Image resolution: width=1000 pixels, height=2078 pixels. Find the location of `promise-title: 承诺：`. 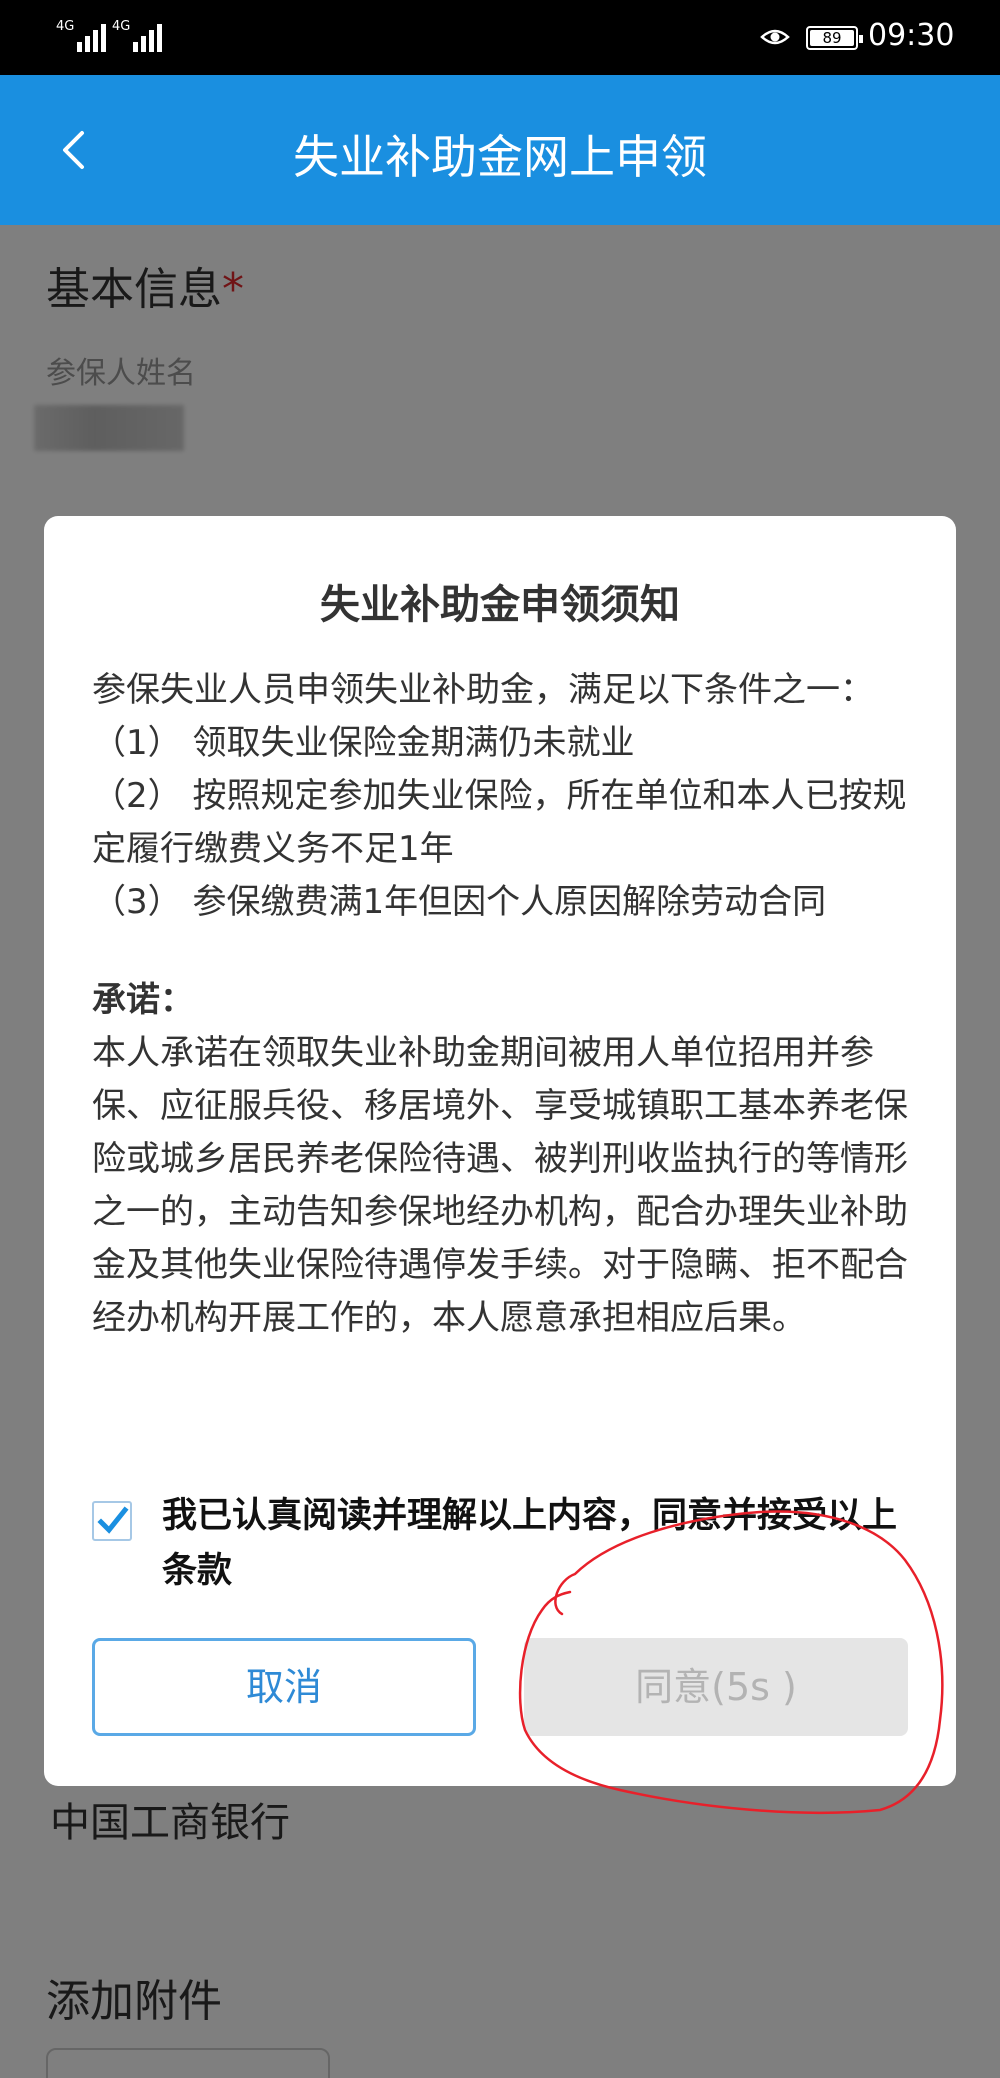

promise-title: 承诺： is located at coordinates (143, 1000).